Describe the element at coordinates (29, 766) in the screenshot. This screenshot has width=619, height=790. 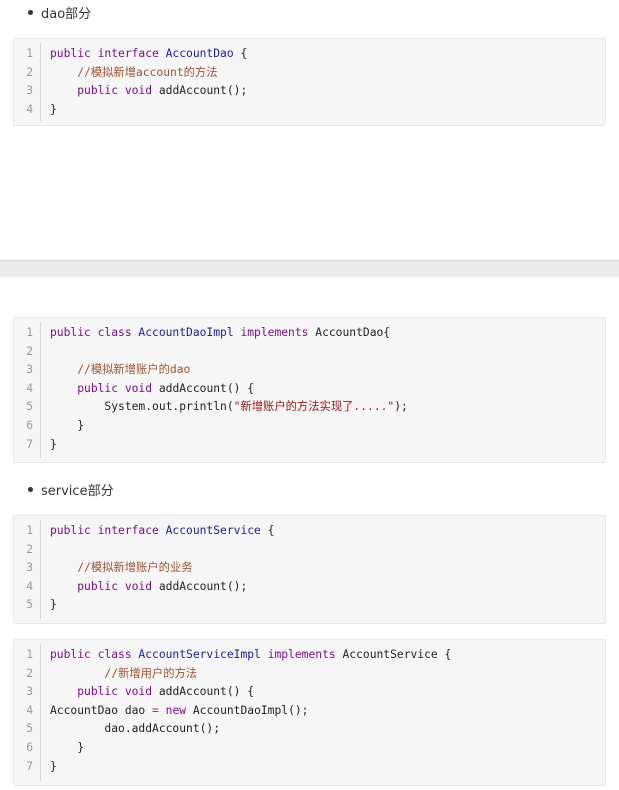
I see `line-number: 7` at that location.